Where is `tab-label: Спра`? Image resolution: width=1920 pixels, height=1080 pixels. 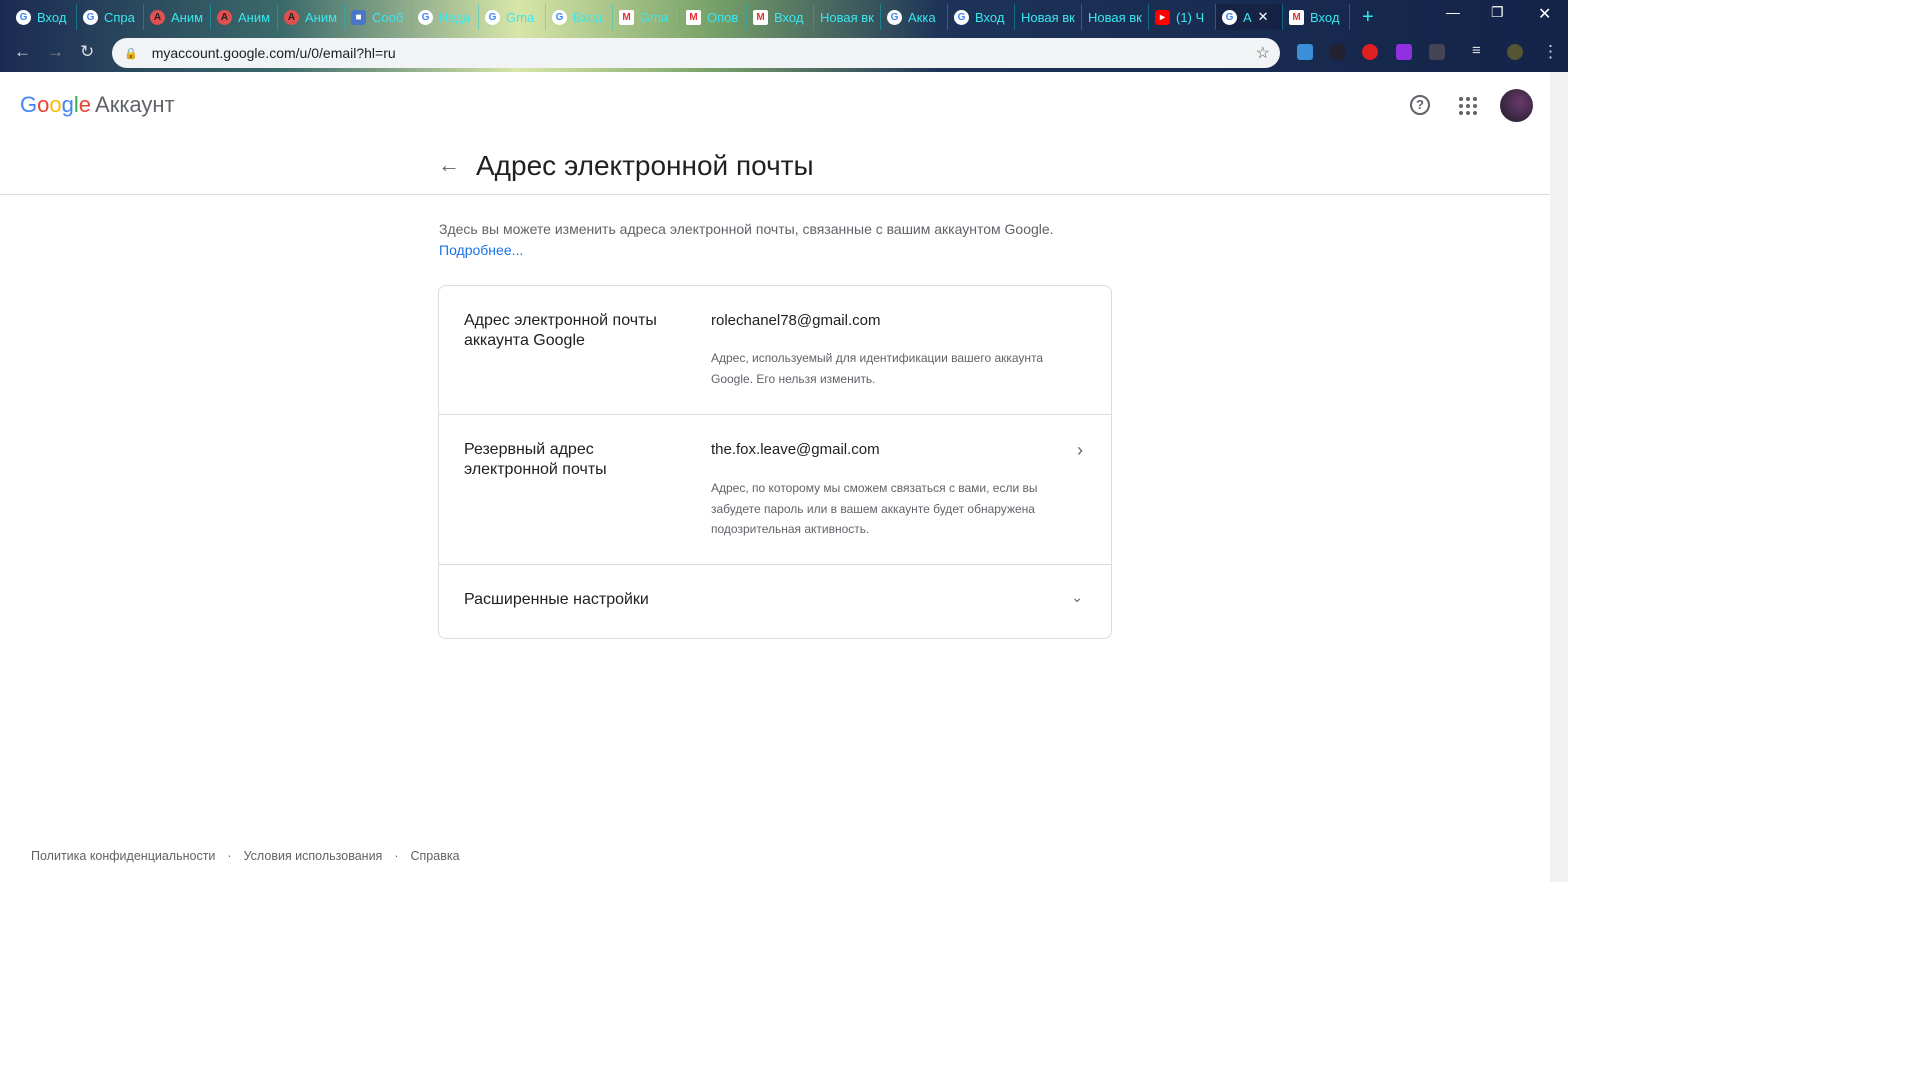
tab-label: Спра is located at coordinates (119, 17).